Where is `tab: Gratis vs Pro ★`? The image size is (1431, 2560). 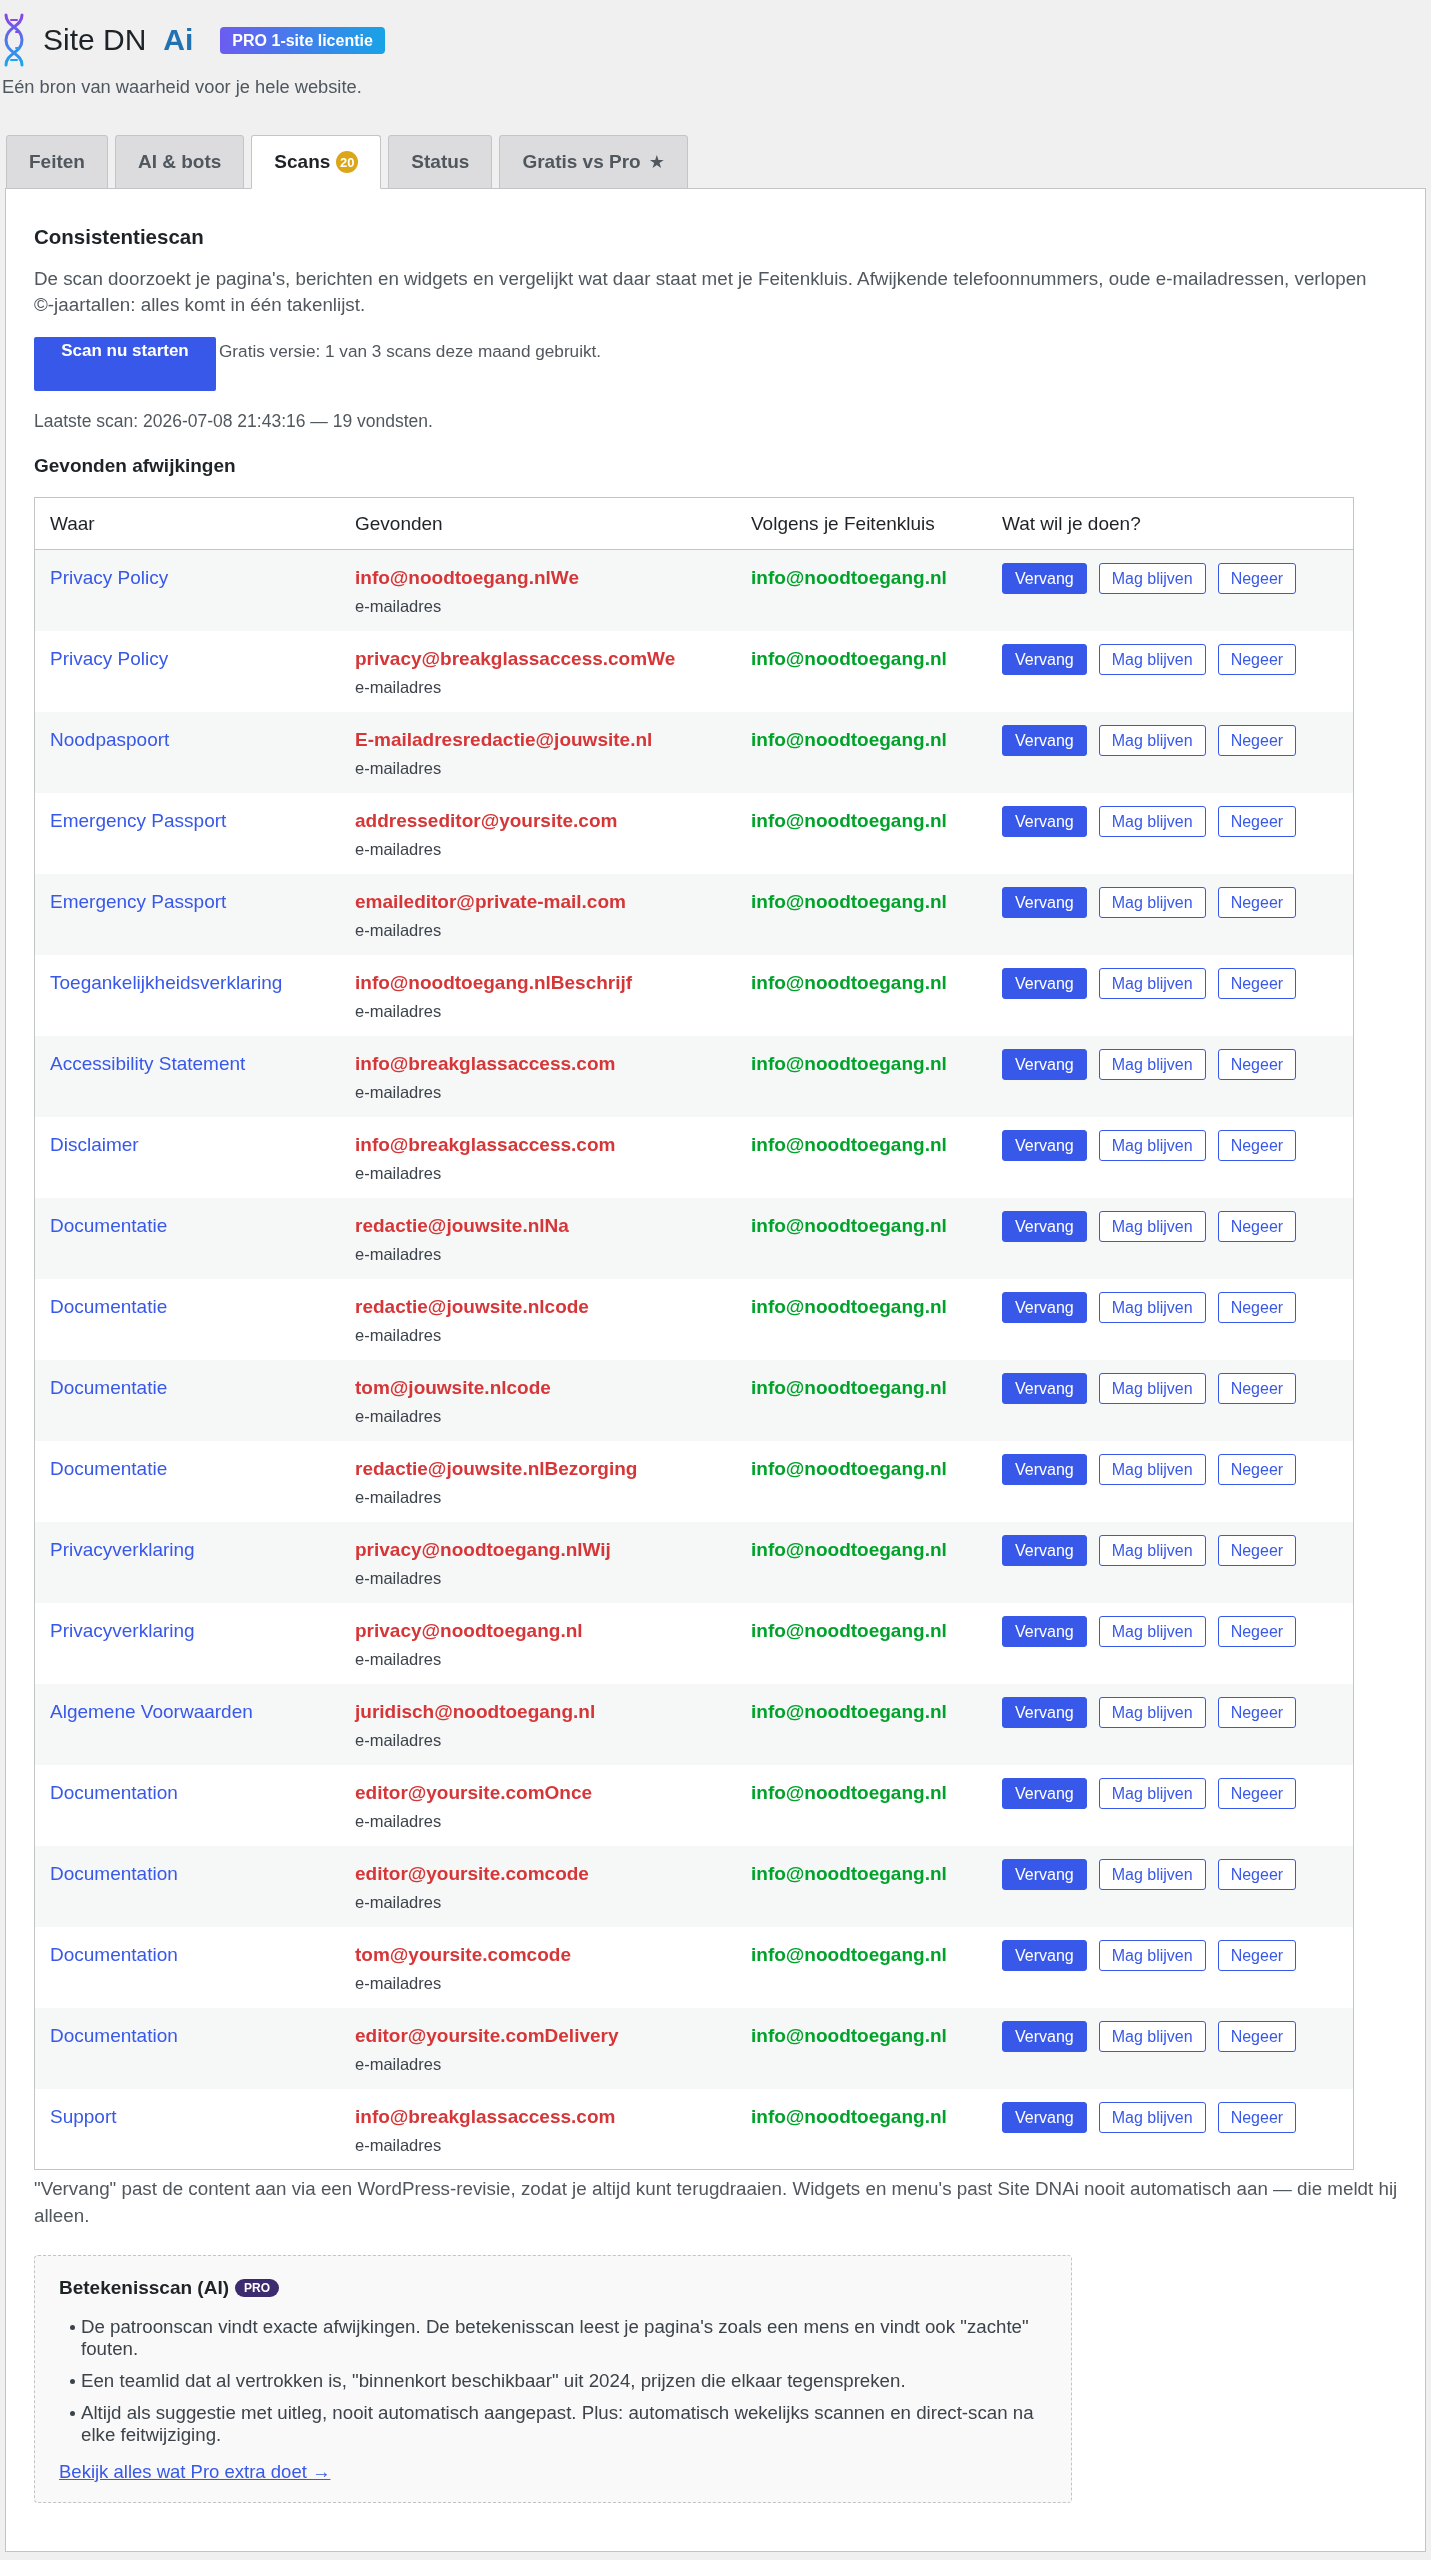 tab: Gratis vs Pro ★ is located at coordinates (593, 162).